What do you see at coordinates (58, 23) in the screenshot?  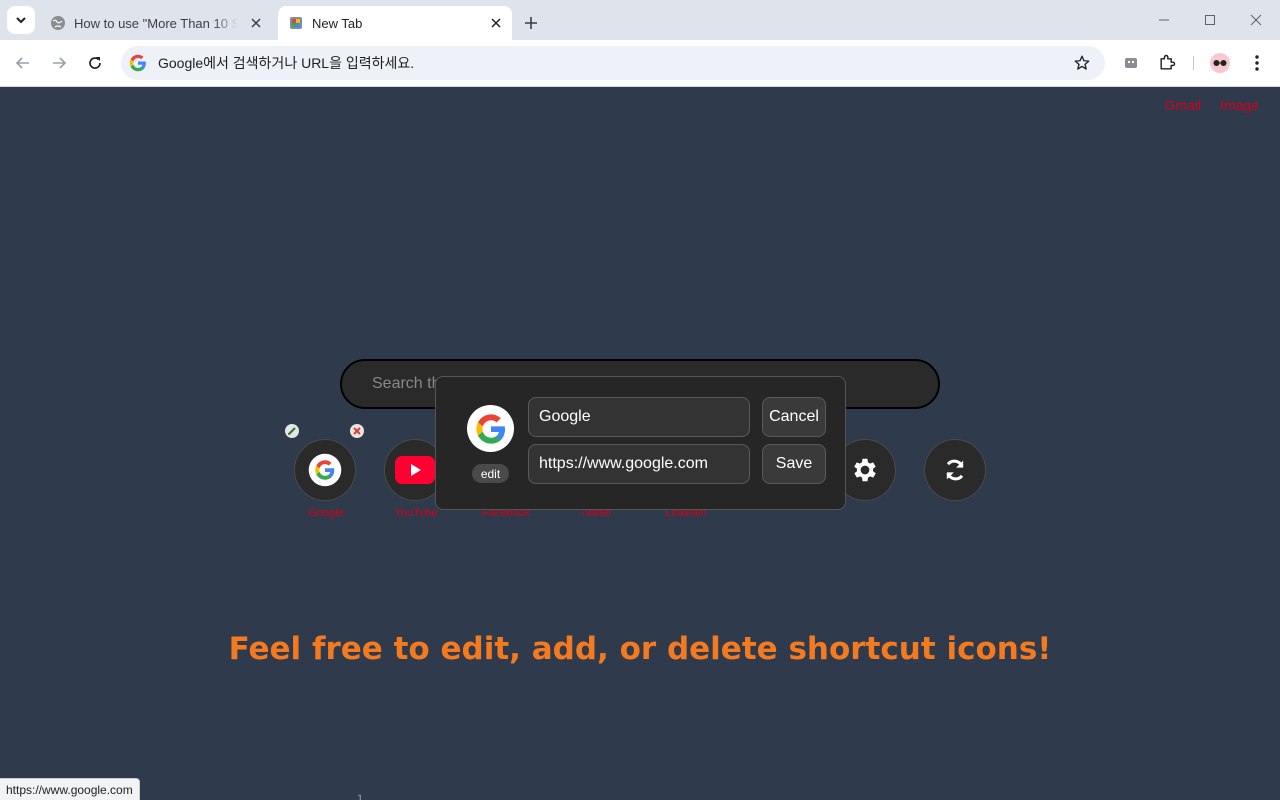 I see `globe-icon` at bounding box center [58, 23].